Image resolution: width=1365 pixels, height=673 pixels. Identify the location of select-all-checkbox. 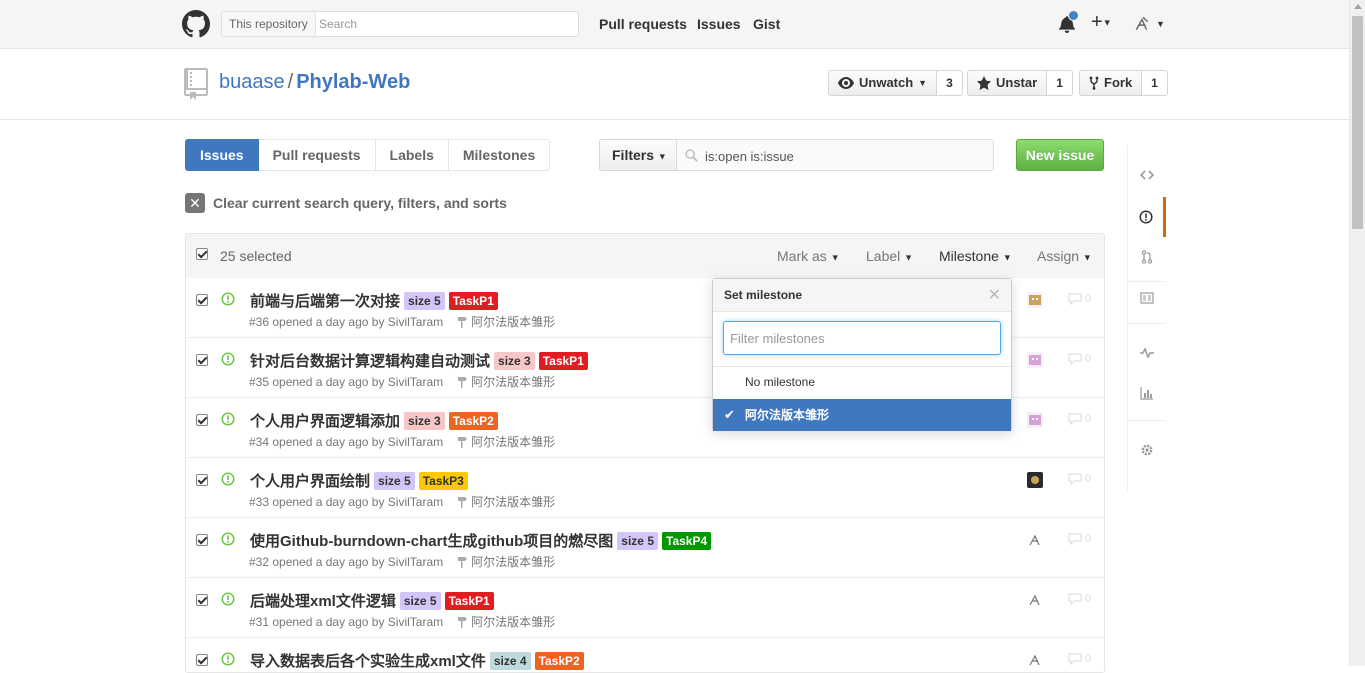
(202, 254).